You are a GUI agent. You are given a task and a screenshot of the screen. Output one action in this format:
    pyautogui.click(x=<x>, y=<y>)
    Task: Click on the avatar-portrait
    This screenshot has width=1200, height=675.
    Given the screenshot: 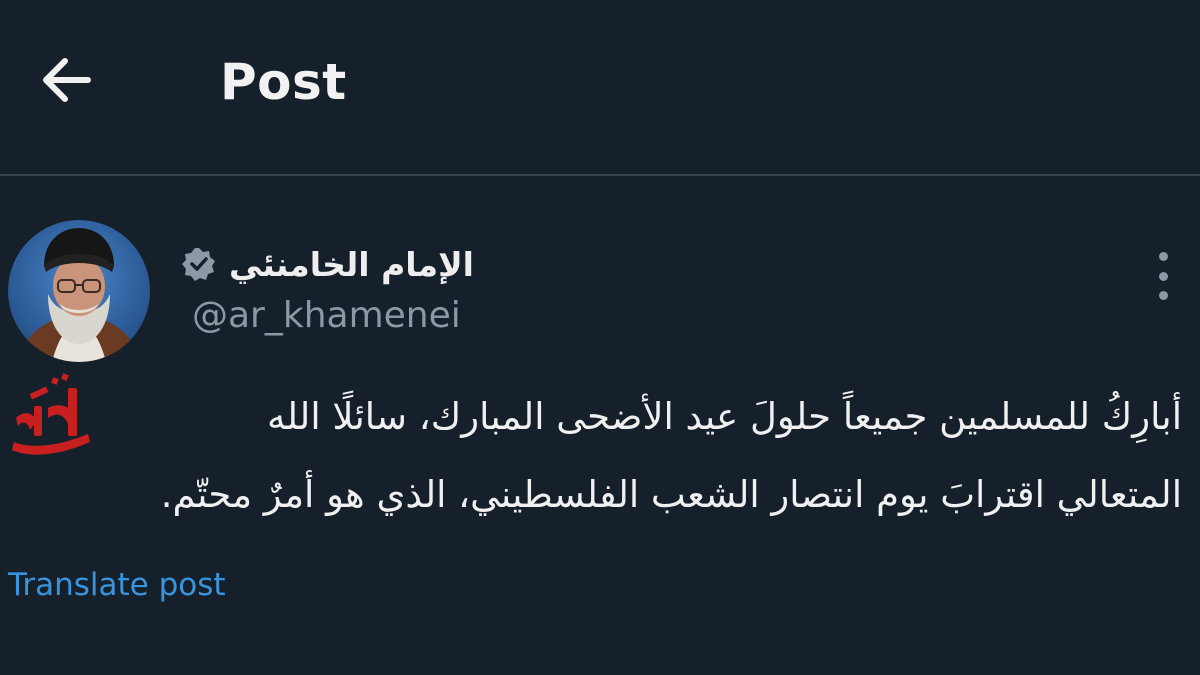 What is the action you would take?
    pyautogui.click(x=79, y=295)
    